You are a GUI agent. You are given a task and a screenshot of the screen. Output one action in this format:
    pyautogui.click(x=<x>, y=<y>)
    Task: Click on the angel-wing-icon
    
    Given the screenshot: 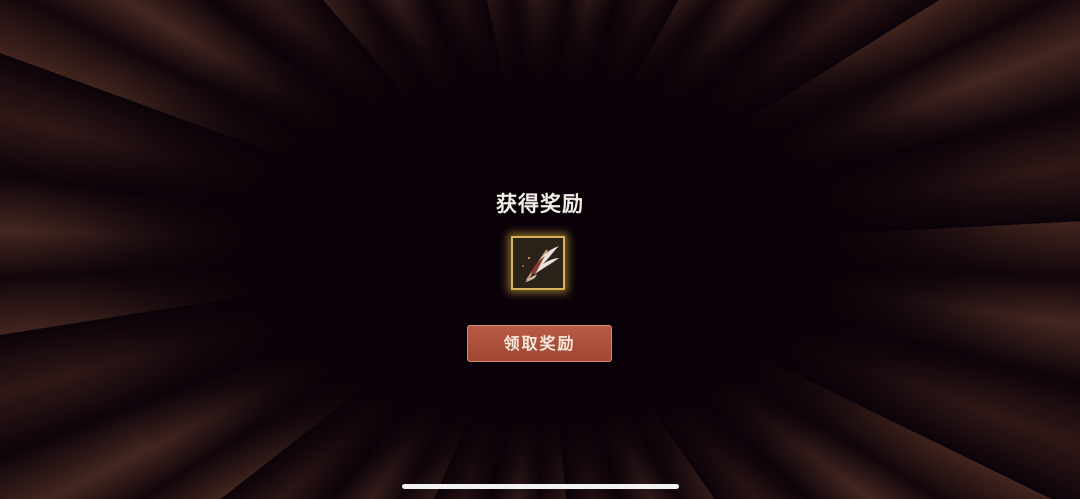 What is the action you would take?
    pyautogui.click(x=538, y=263)
    